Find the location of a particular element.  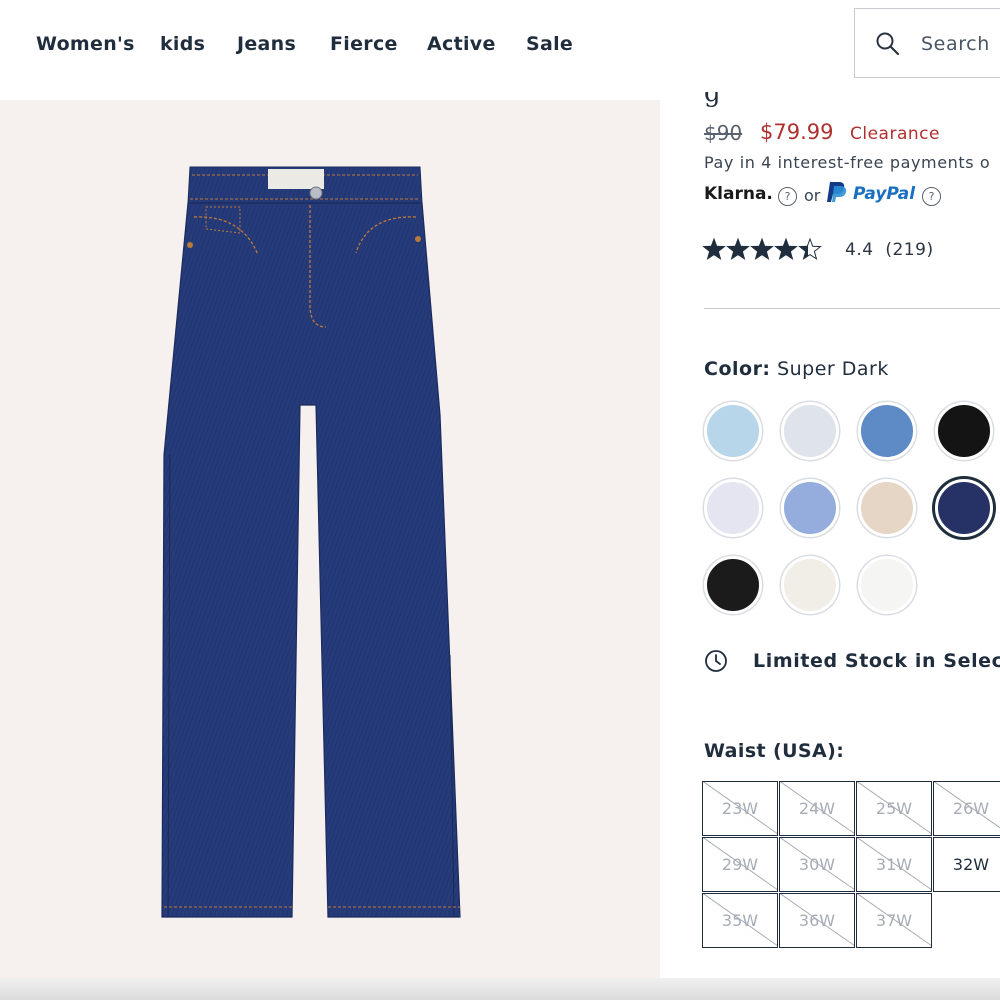

rating-summary: 4.4 (219) is located at coordinates (889, 250).